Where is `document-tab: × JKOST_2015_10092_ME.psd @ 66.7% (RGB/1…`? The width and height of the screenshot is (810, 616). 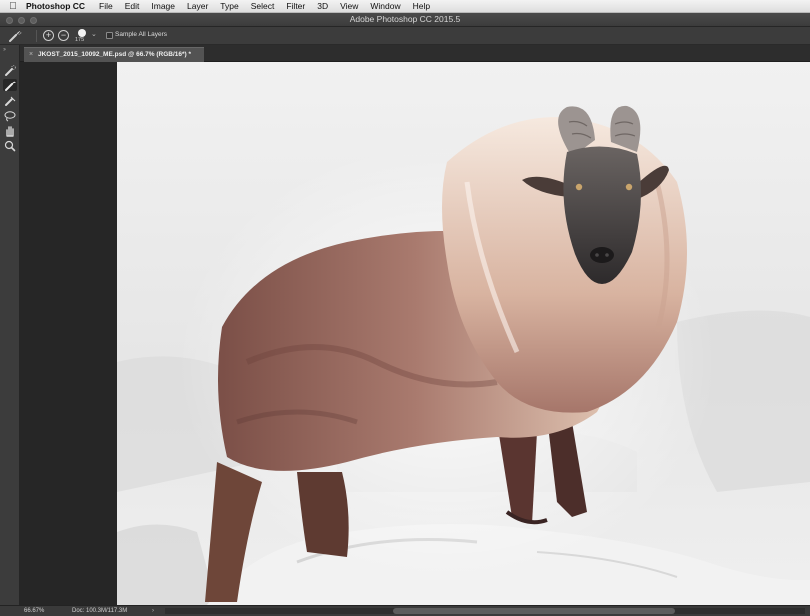
document-tab: × JKOST_2015_10092_ME.psd @ 66.7% (RGB/1… is located at coordinates (114, 54).